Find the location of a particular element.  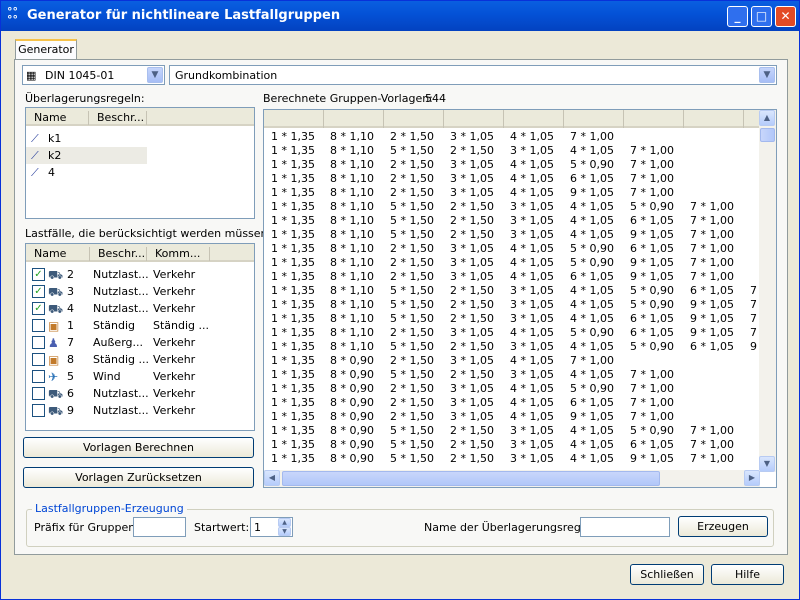

combination-select: Grundkombination ▼ is located at coordinates (473, 75).